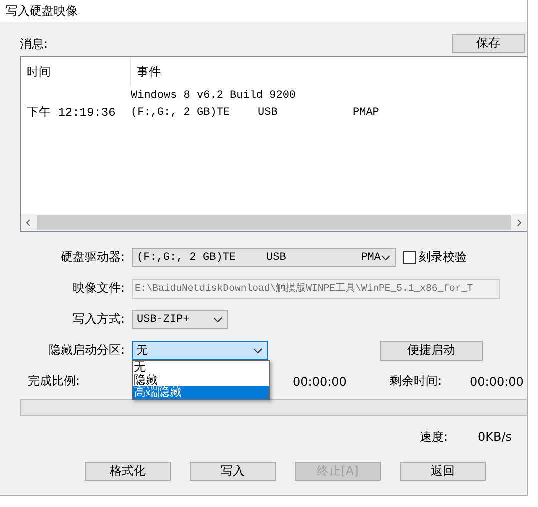 The width and height of the screenshot is (538, 507). Describe the element at coordinates (431, 350) in the screenshot. I see `quick-boot-button: 便捷启动` at that location.